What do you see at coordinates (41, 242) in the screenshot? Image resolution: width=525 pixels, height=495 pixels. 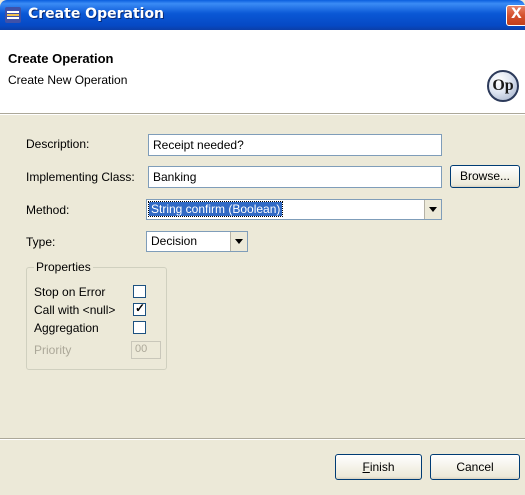 I see `type-label: Type:` at bounding box center [41, 242].